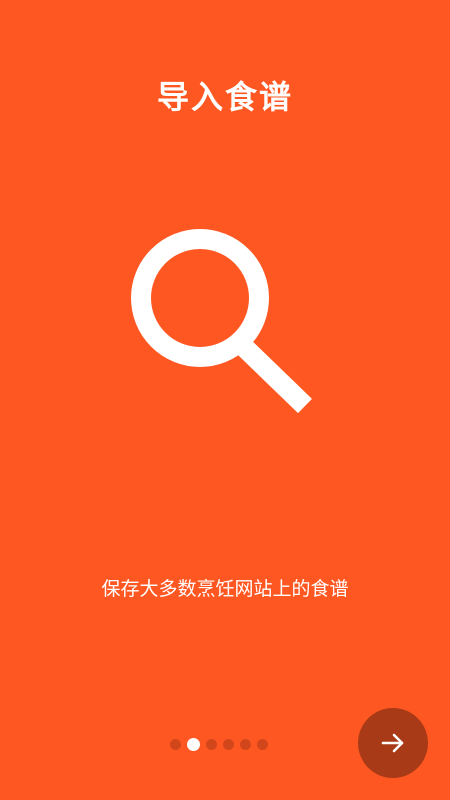 Image resolution: width=450 pixels, height=800 pixels. What do you see at coordinates (225, 589) in the screenshot?
I see `page-subtitle: 保存大多数烹饪网站上的食谱` at bounding box center [225, 589].